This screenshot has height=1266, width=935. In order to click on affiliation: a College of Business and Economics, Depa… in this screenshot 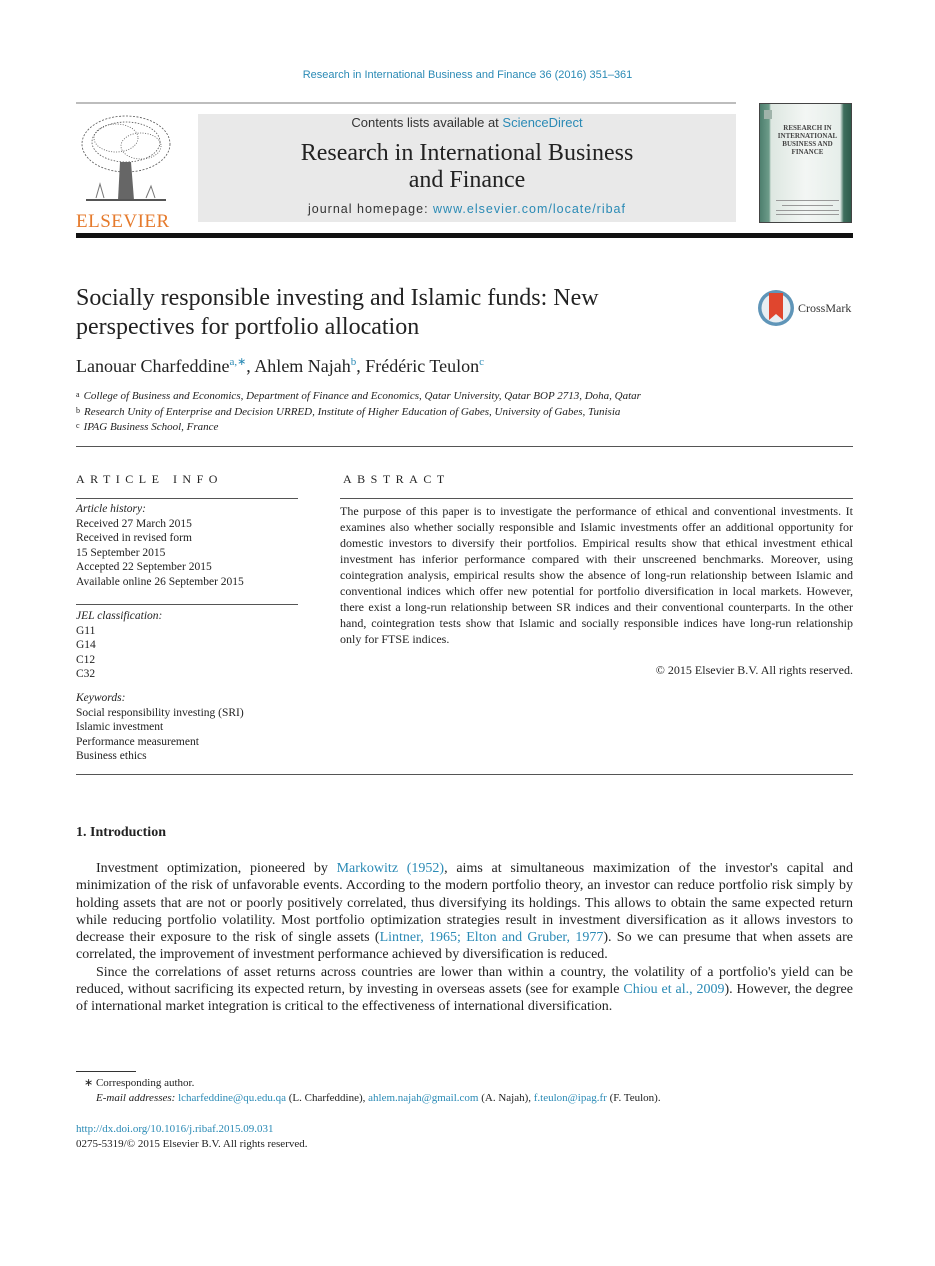, I will do `click(358, 396)`.